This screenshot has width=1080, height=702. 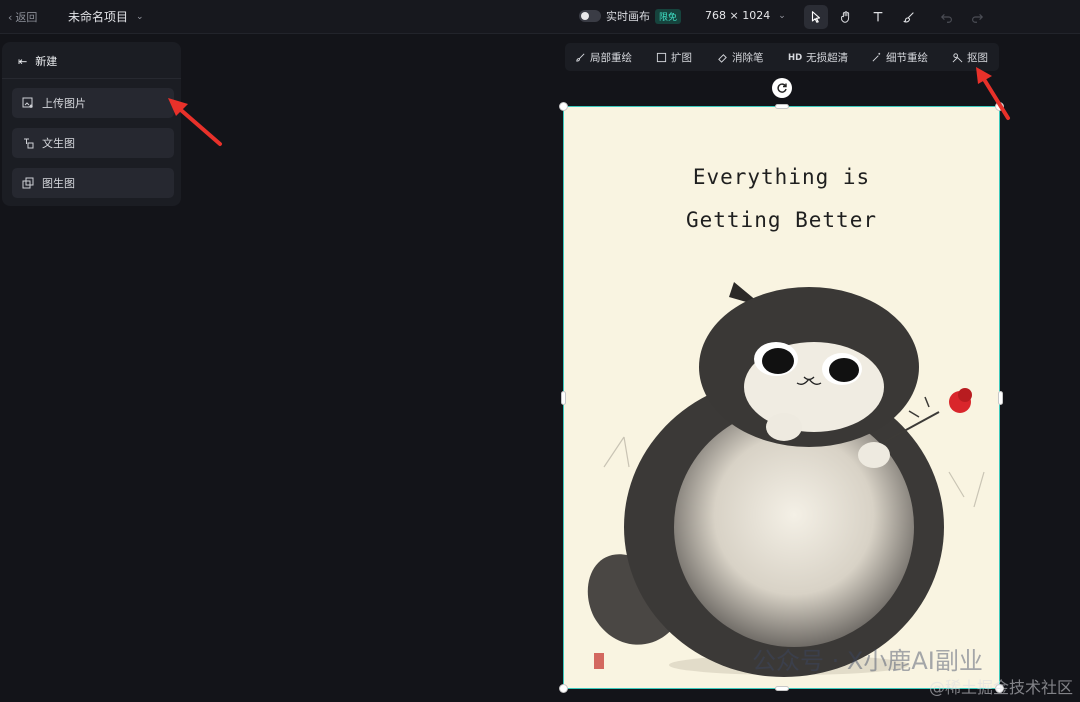 I want to click on upload-image-label: 上传图片, so click(x=64, y=103).